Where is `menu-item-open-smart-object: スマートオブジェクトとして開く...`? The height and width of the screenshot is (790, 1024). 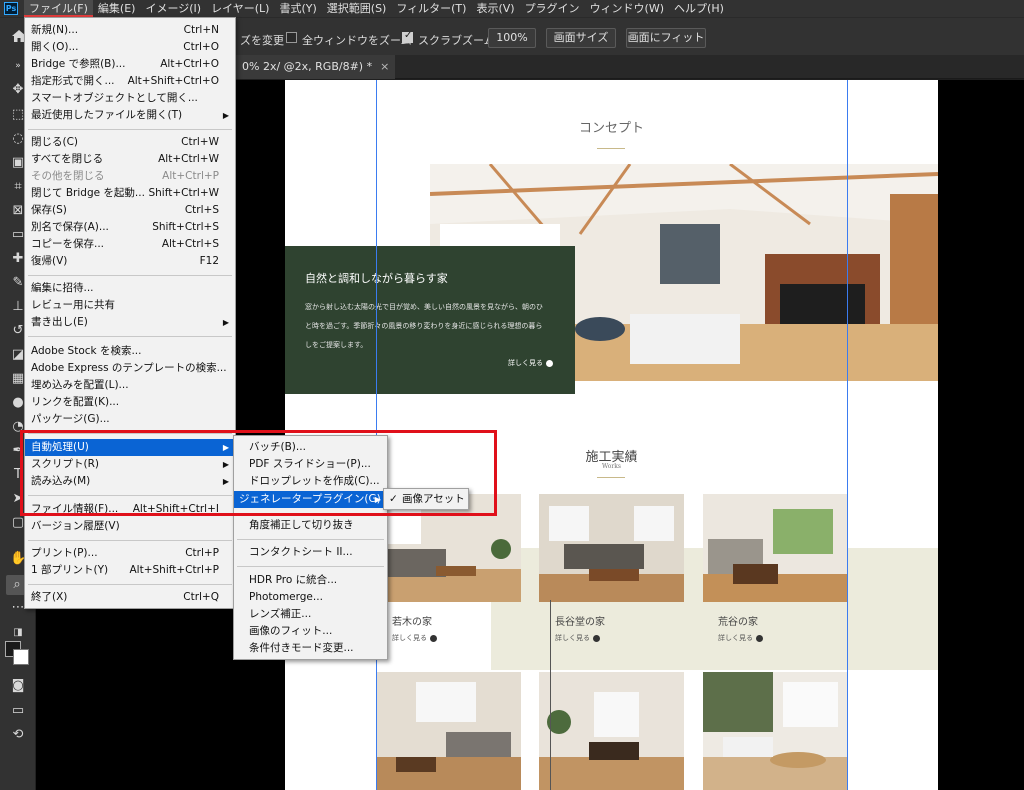 menu-item-open-smart-object: スマートオブジェクトとして開く... is located at coordinates (130, 98).